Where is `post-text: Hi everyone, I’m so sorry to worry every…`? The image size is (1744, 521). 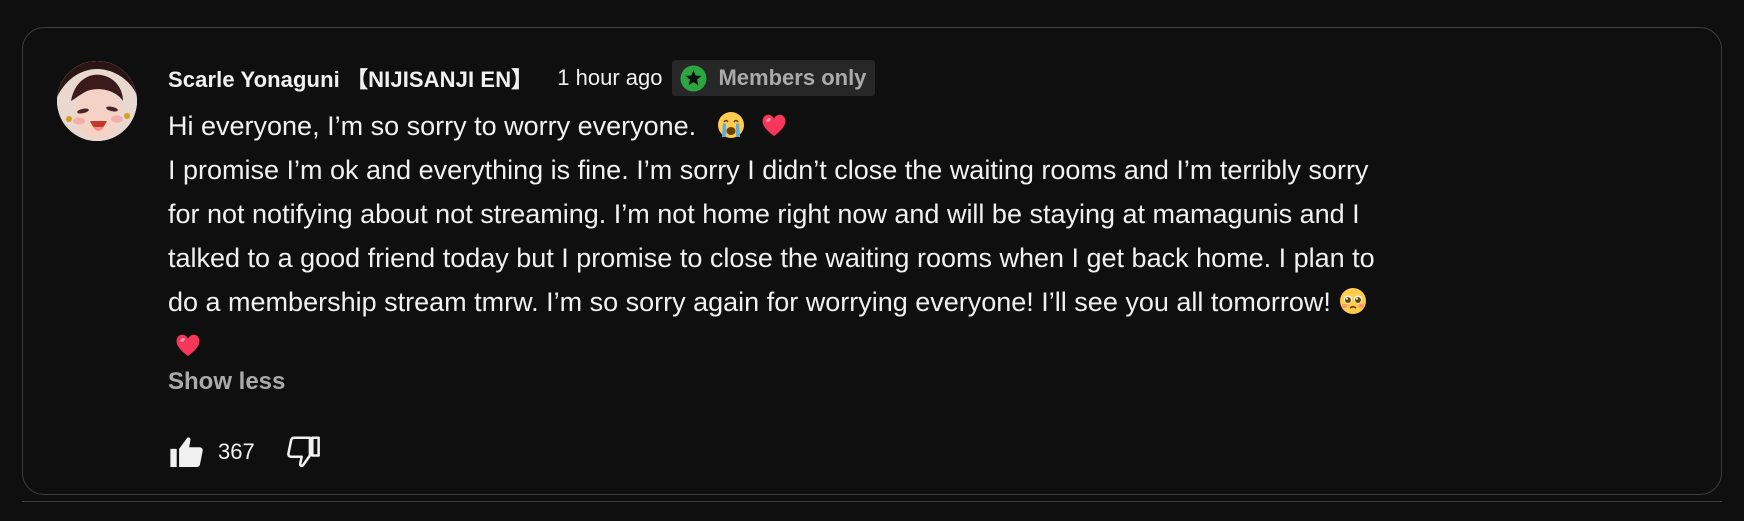
post-text: Hi everyone, I’m so sorry to worry every… is located at coordinates (432, 126).